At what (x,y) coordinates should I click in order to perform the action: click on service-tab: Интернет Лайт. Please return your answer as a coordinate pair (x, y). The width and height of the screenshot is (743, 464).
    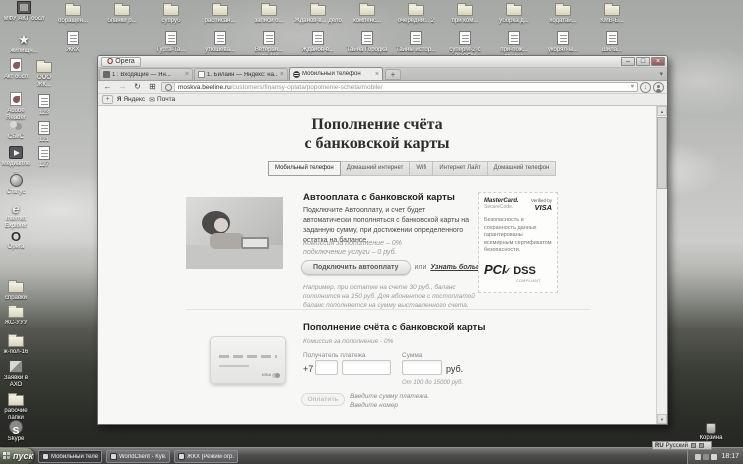
    Looking at the image, I should click on (460, 168).